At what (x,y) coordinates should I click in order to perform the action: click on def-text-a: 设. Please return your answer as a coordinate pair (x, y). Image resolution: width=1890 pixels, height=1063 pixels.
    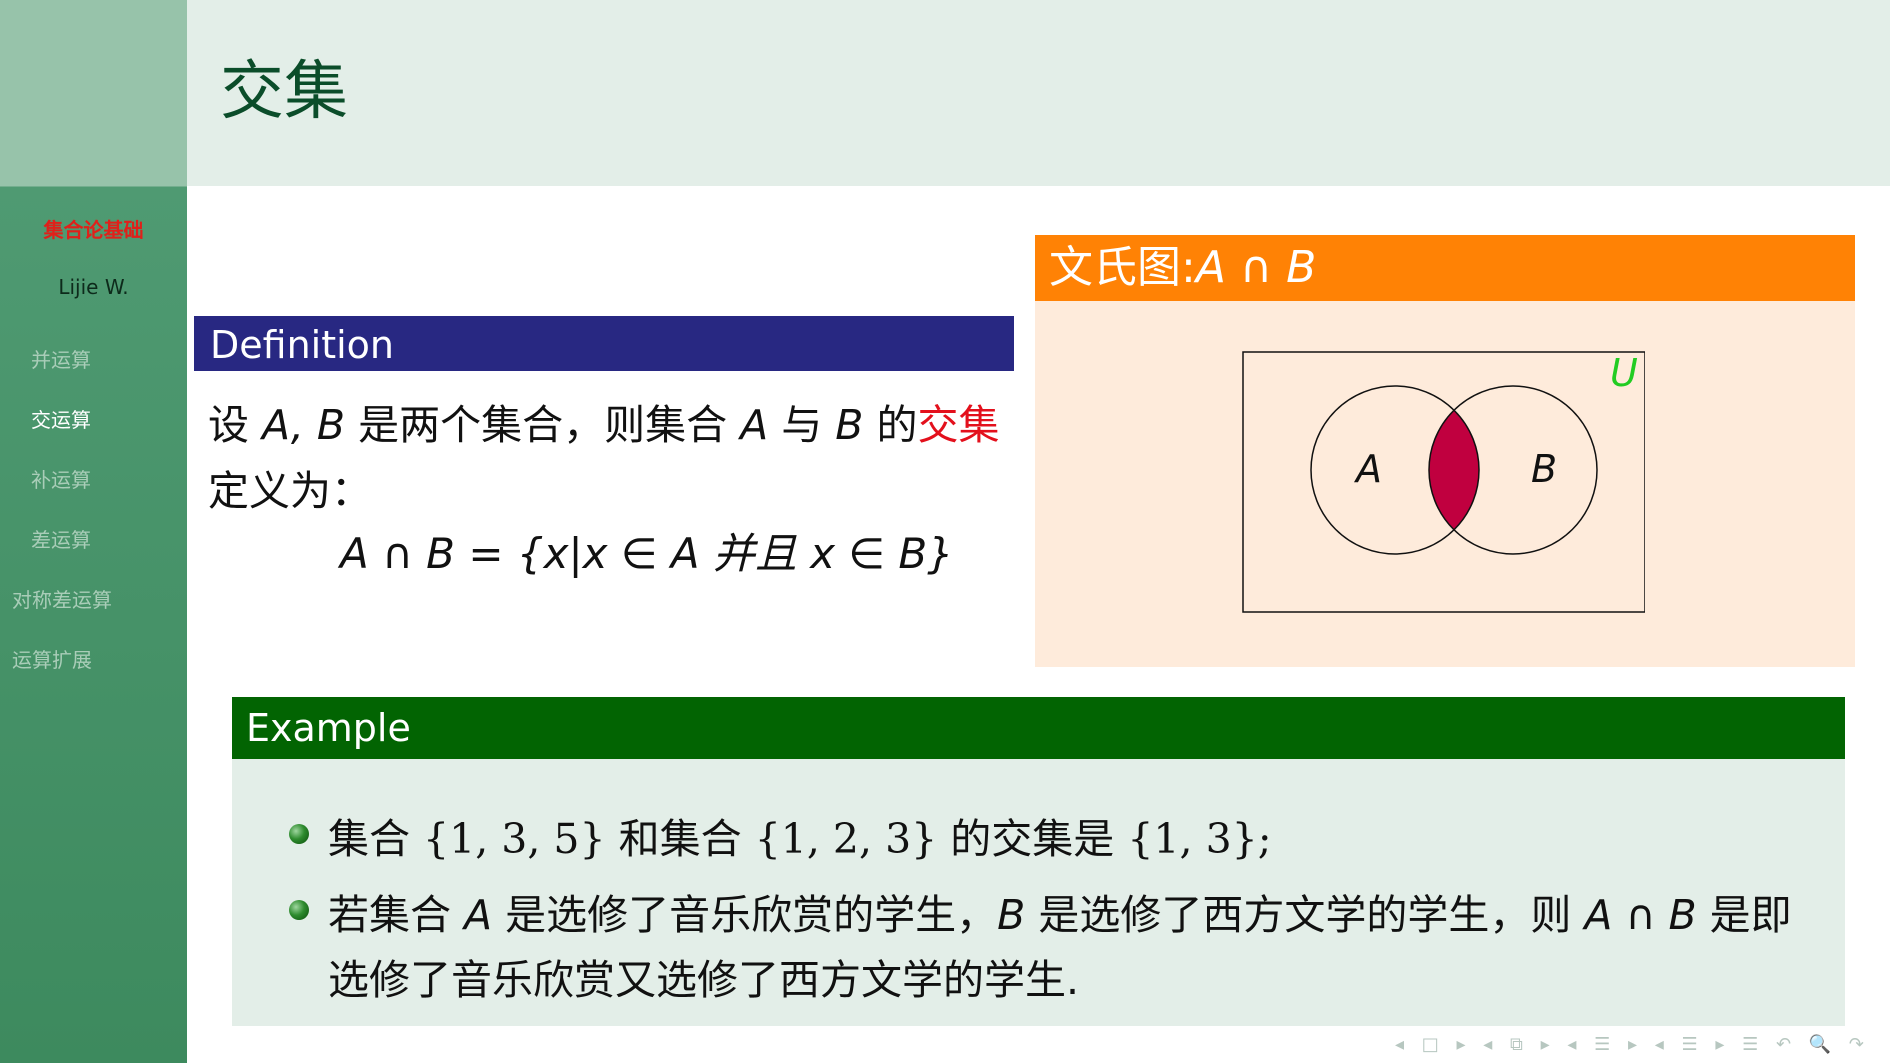
    Looking at the image, I should click on (235, 425).